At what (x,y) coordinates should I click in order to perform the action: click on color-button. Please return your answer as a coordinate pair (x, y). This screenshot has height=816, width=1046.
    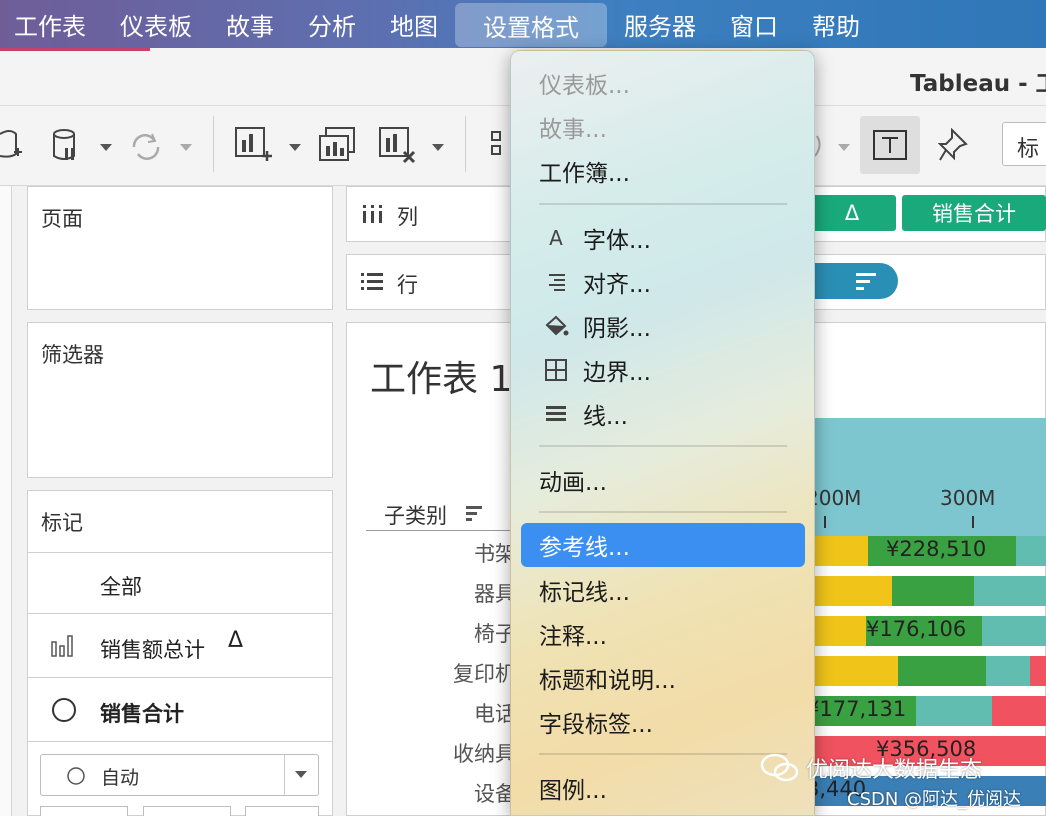
    Looking at the image, I should click on (84, 811).